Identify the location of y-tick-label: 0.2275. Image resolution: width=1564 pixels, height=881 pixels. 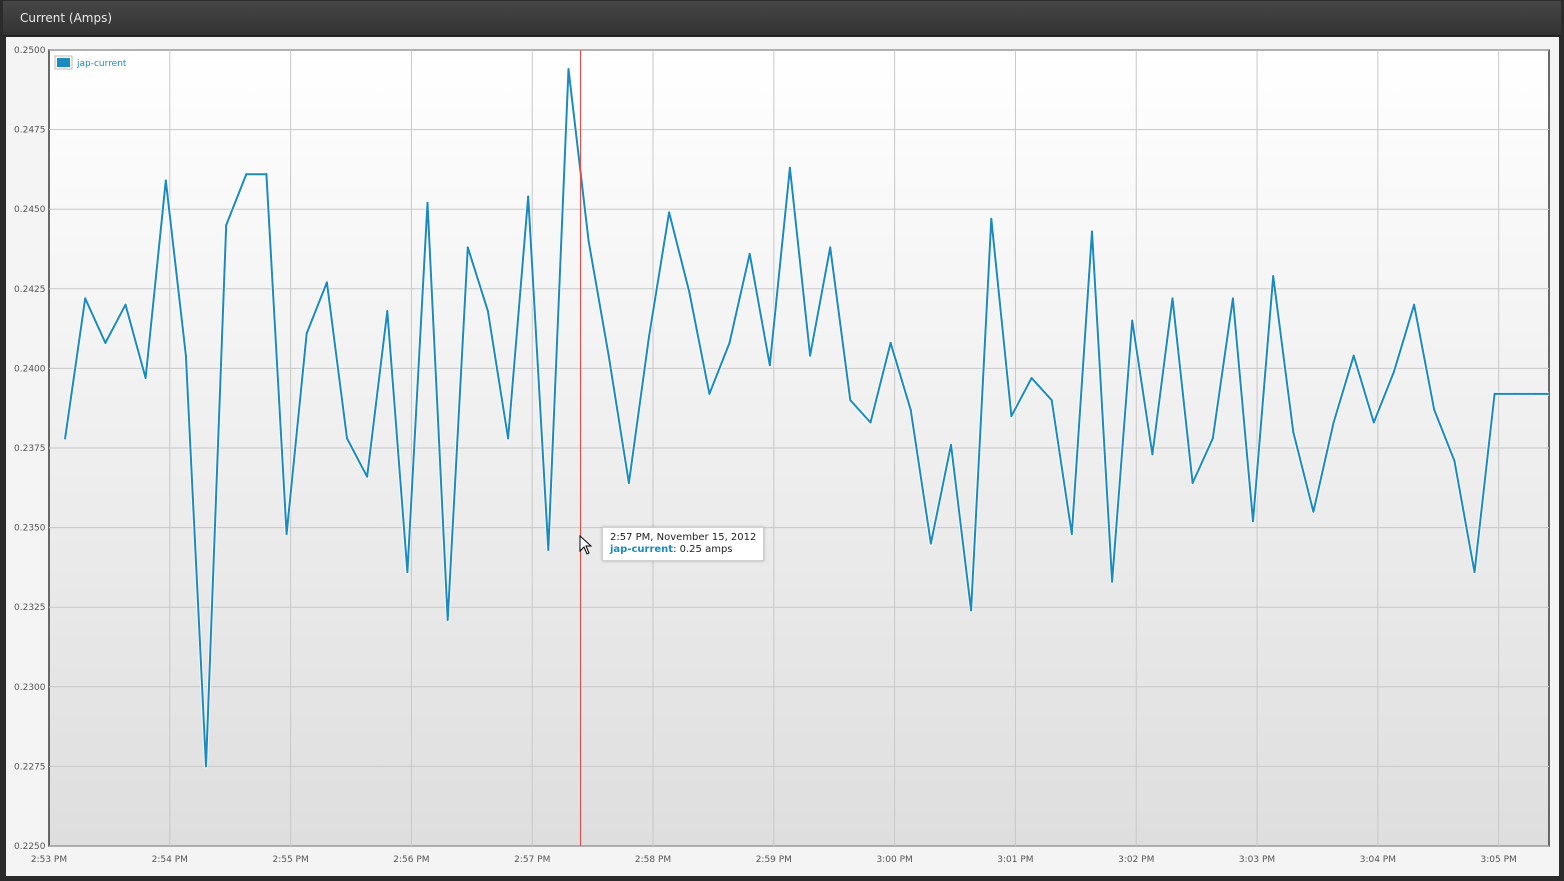
(30, 767).